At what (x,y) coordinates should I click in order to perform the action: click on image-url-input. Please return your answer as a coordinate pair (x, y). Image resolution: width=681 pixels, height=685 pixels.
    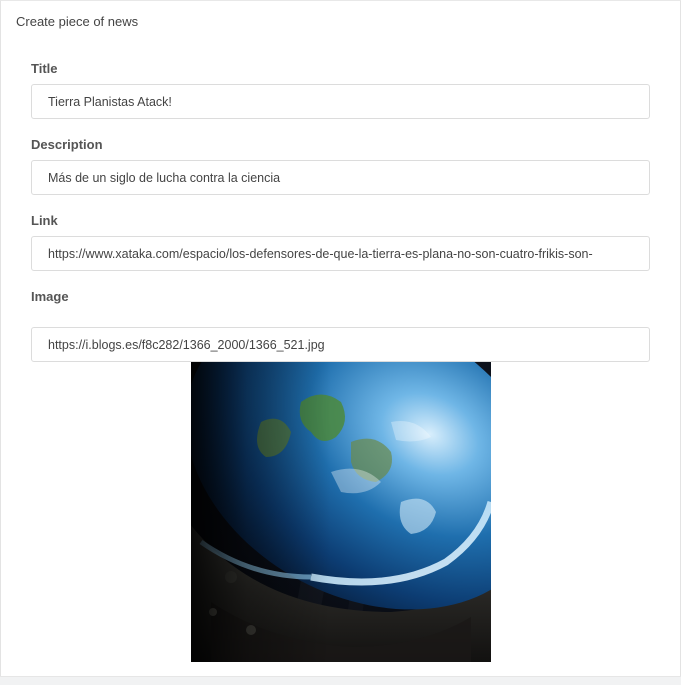
    Looking at the image, I should click on (340, 344).